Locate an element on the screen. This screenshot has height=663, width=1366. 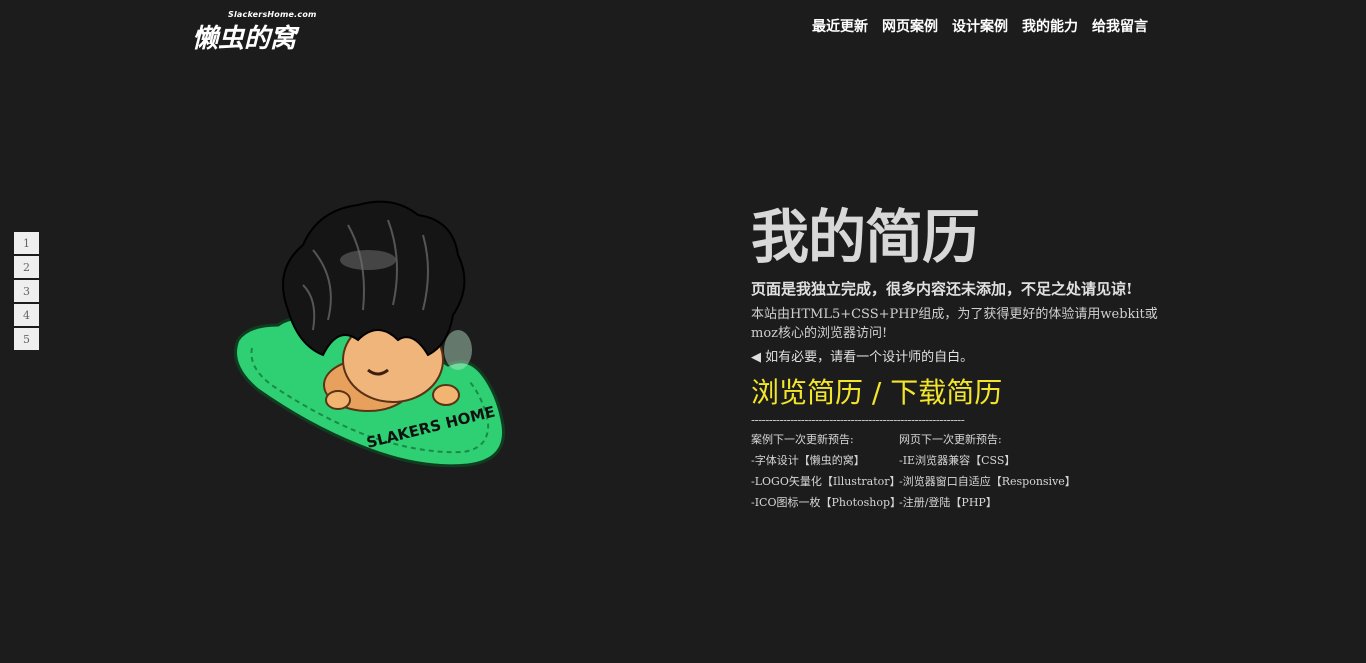
mascot-hair-shine is located at coordinates (368, 260).